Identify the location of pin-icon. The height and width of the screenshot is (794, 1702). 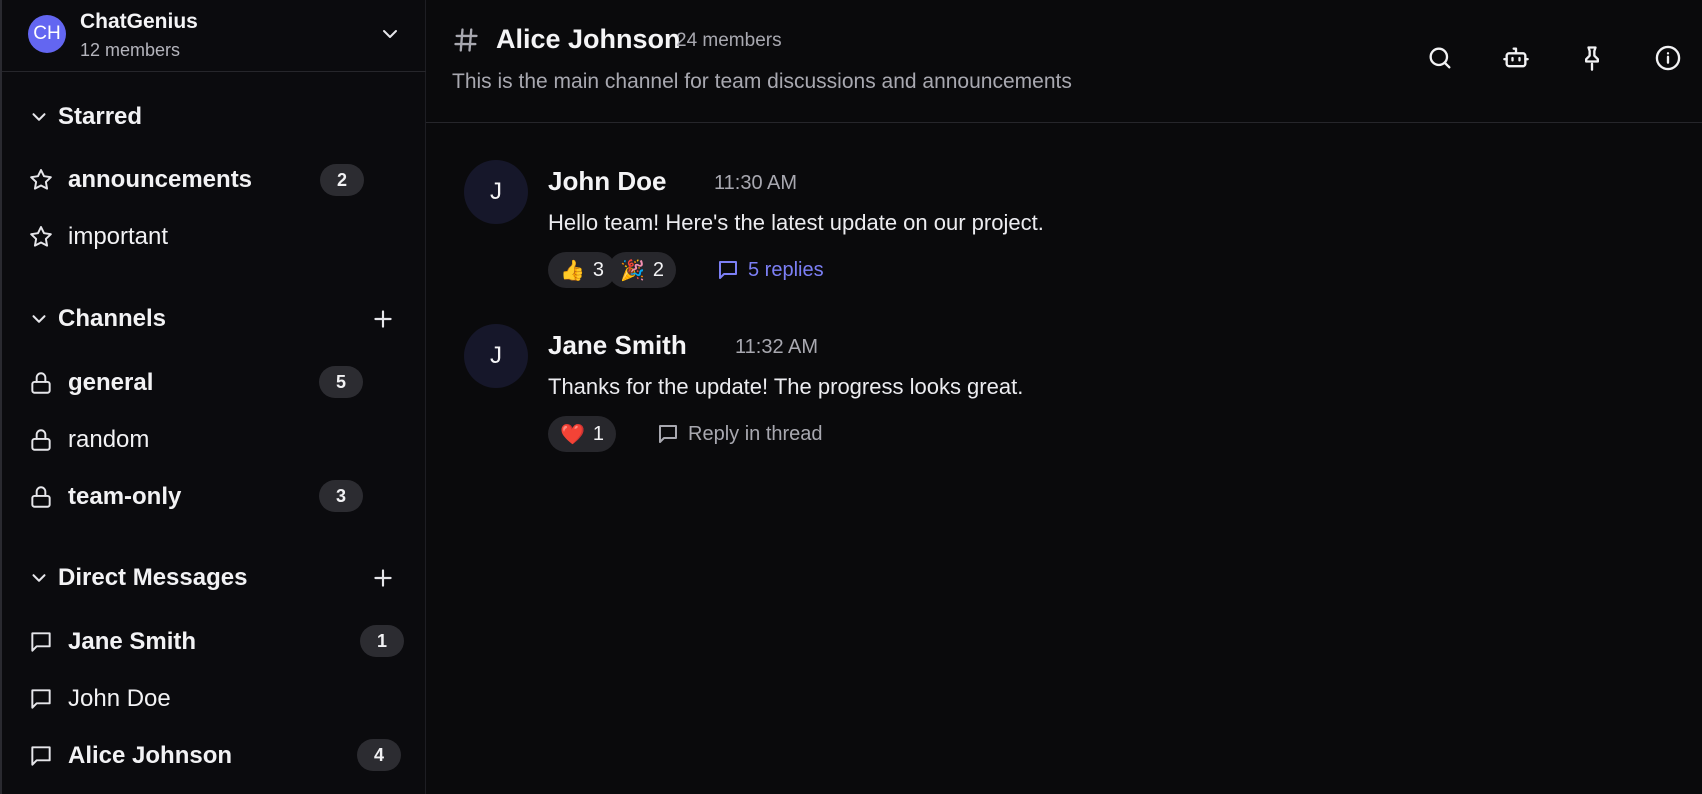
(1592, 58).